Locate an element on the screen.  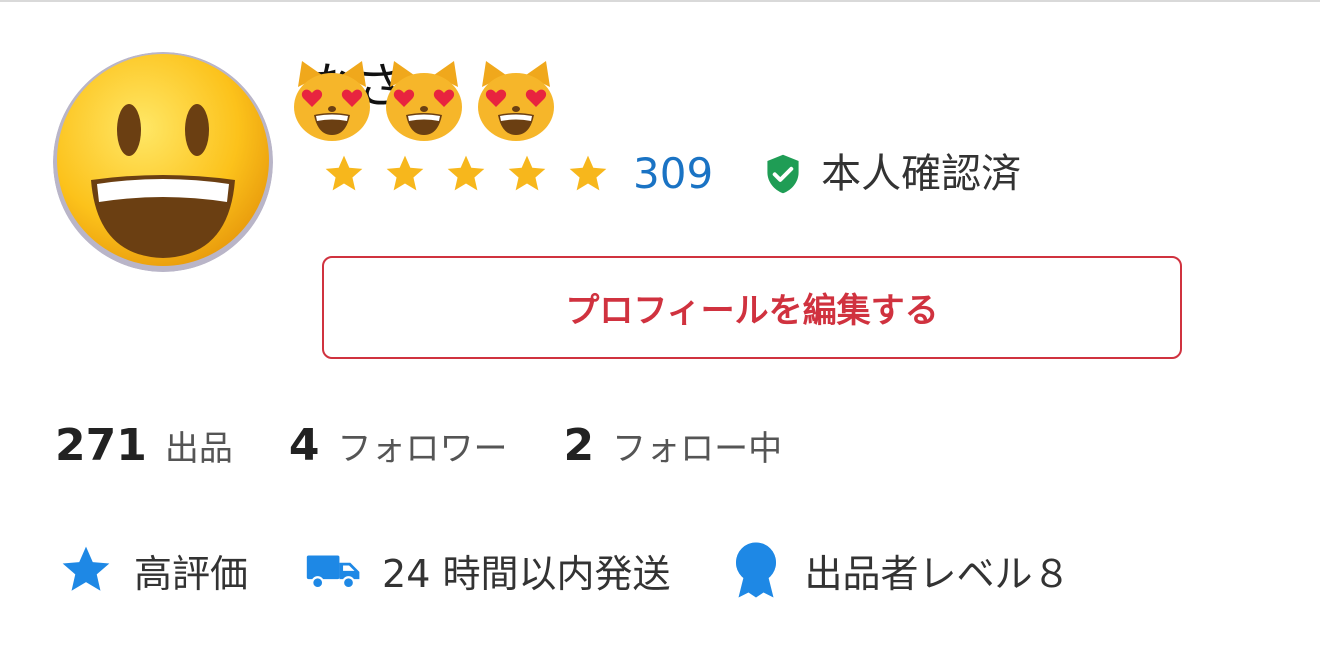
stat-value: 2 is located at coordinates (579, 445).